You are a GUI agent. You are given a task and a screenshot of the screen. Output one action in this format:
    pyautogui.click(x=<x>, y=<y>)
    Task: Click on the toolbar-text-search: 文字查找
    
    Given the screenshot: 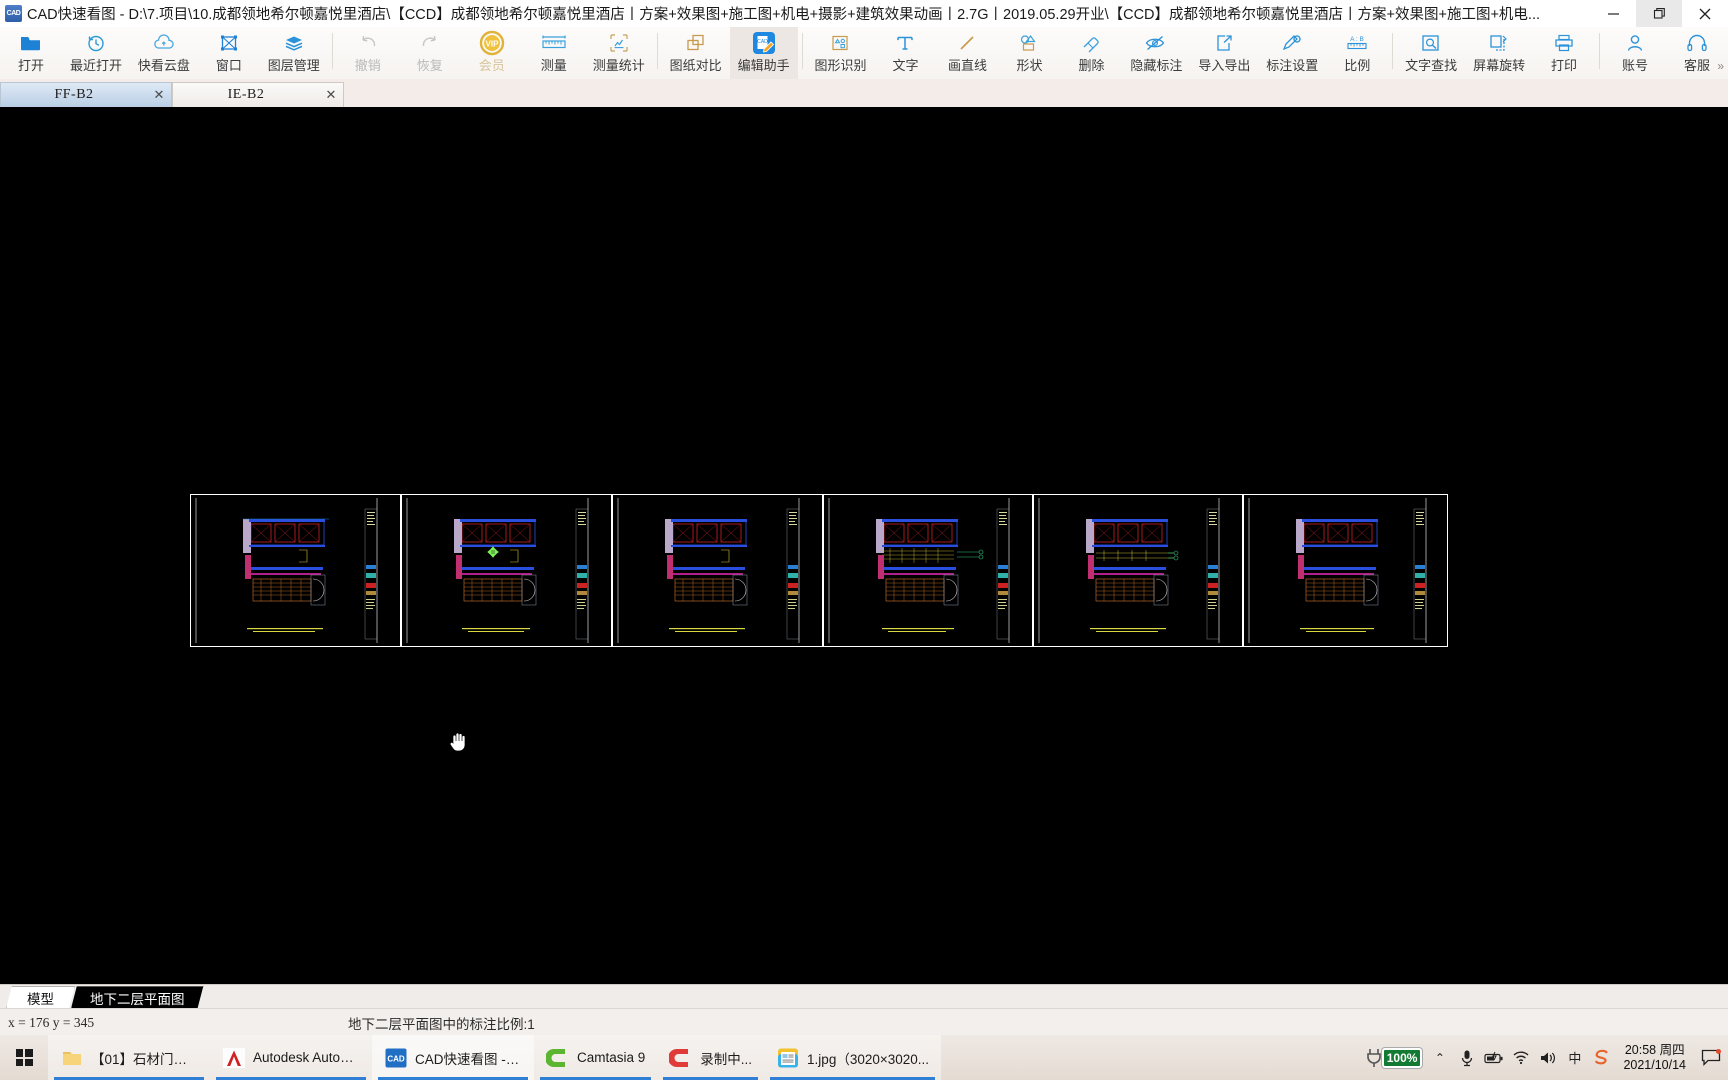 What is the action you would take?
    pyautogui.click(x=1431, y=54)
    